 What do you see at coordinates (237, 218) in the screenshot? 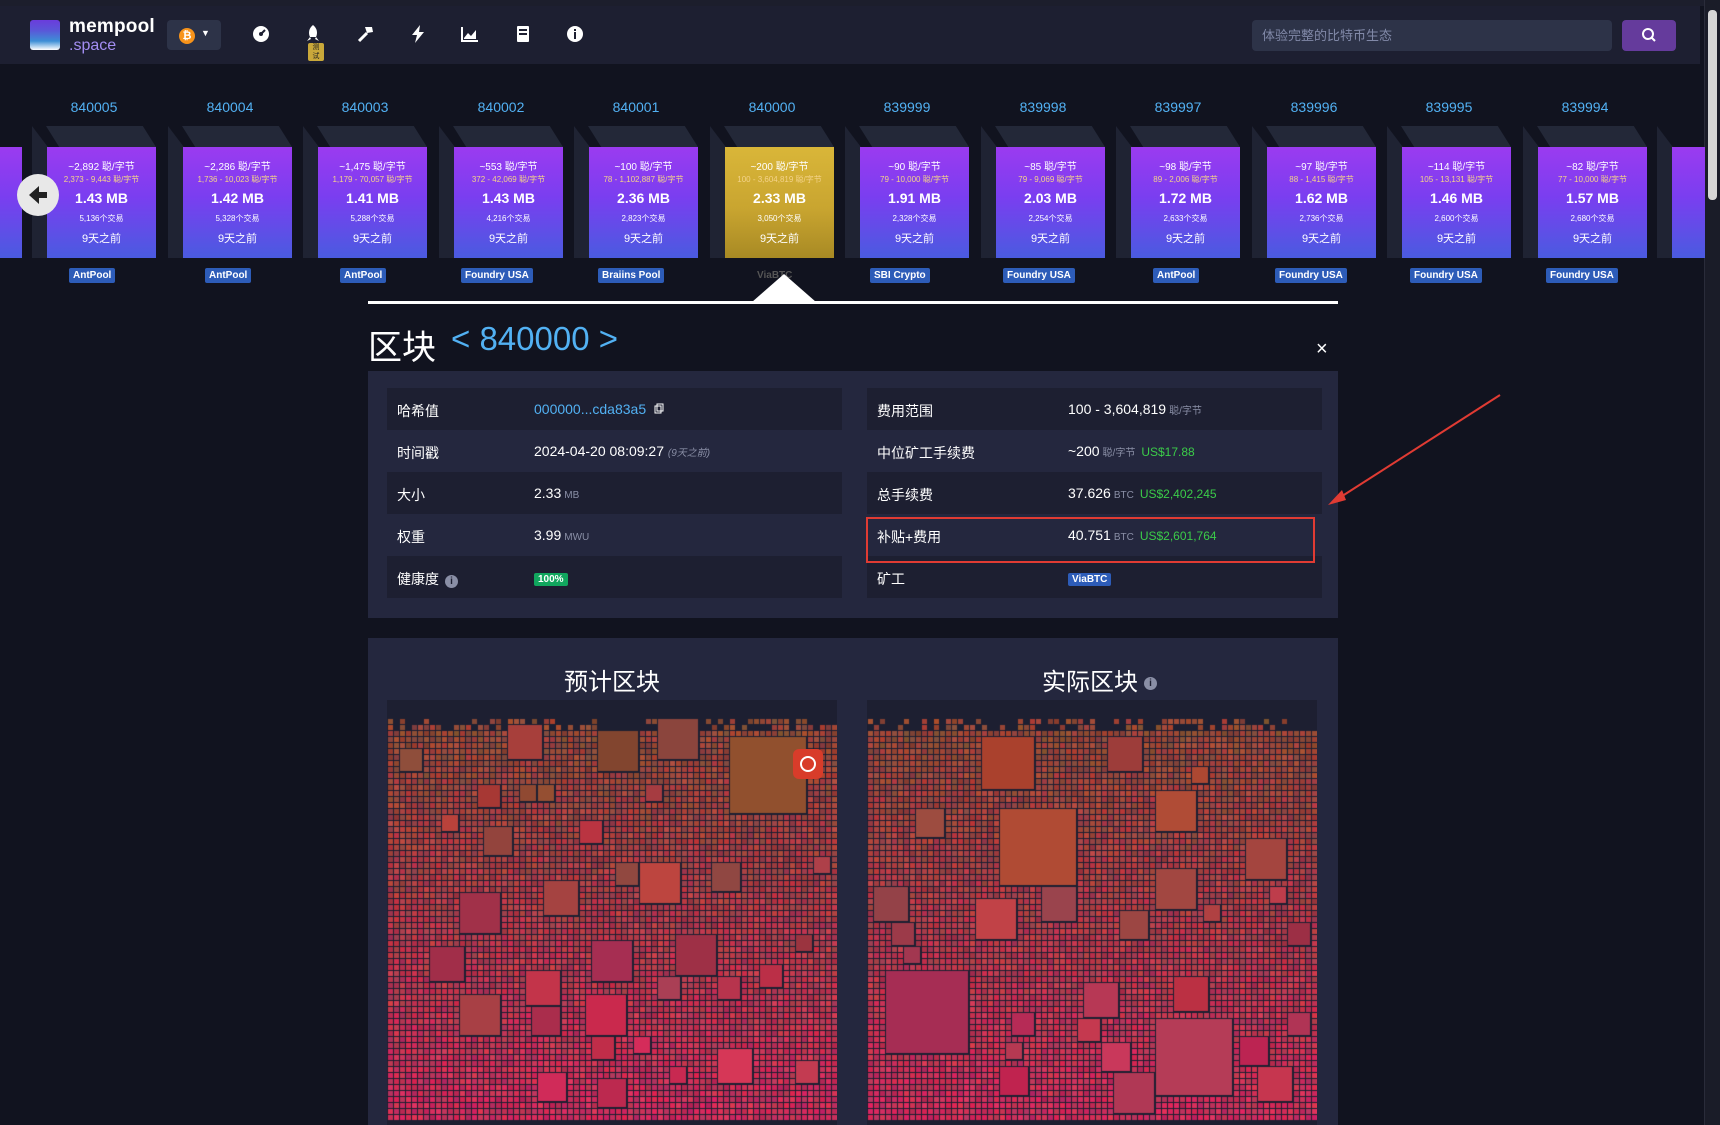
I see `block-tx-count: 5,328个交易` at bounding box center [237, 218].